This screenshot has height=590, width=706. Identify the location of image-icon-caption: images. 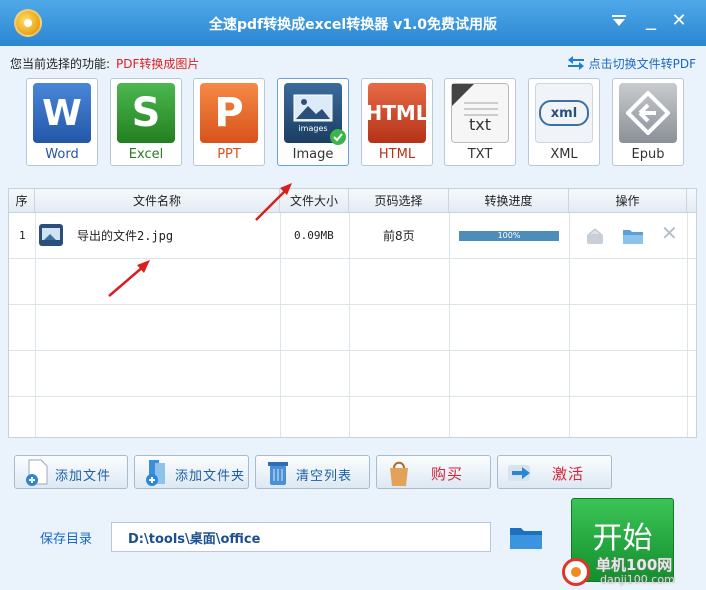
(313, 128).